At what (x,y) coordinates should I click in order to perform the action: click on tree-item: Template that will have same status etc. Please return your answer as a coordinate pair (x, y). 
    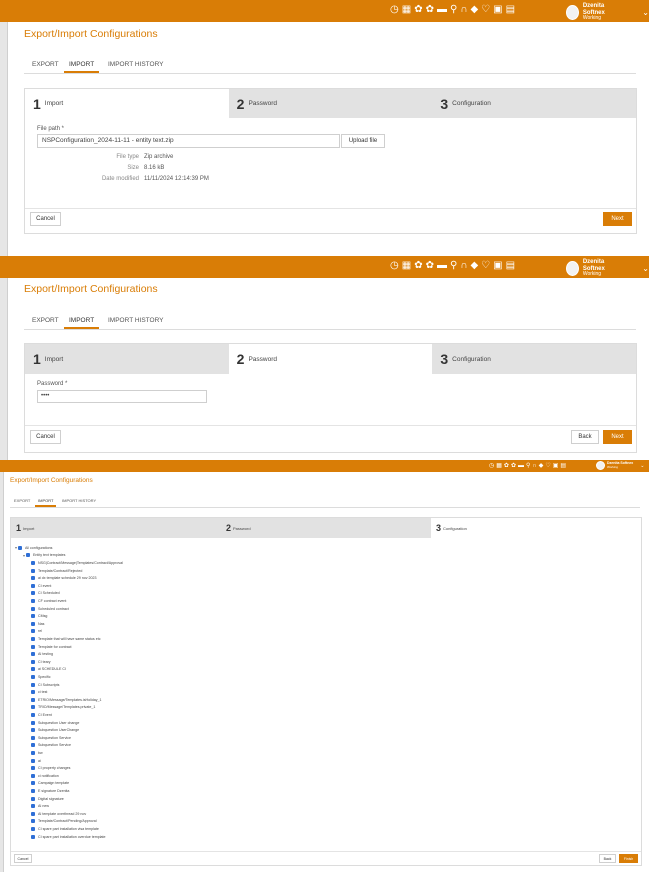
    Looking at the image, I should click on (66, 639).